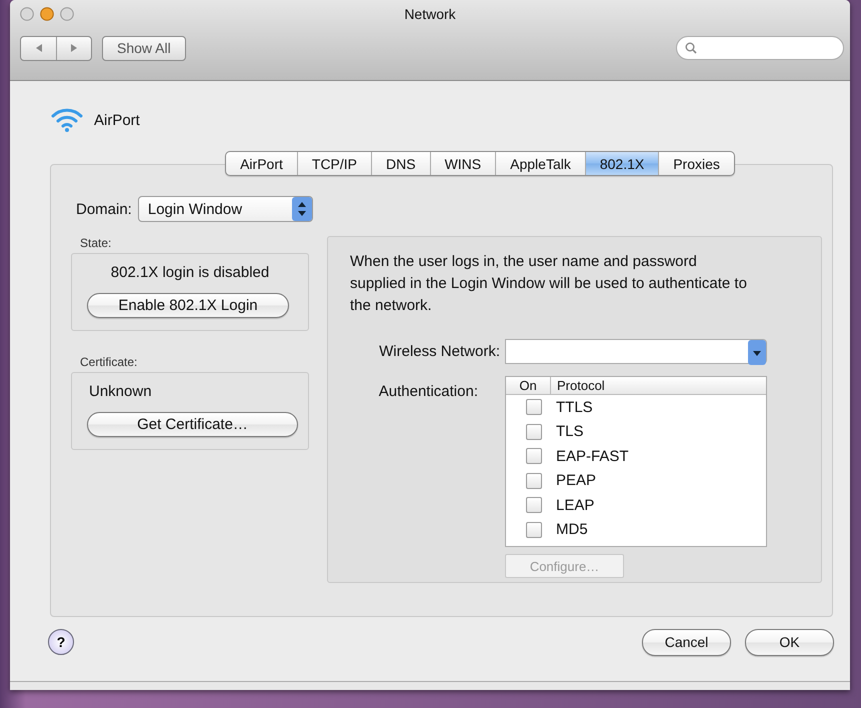  I want to click on close-icon, so click(27, 14).